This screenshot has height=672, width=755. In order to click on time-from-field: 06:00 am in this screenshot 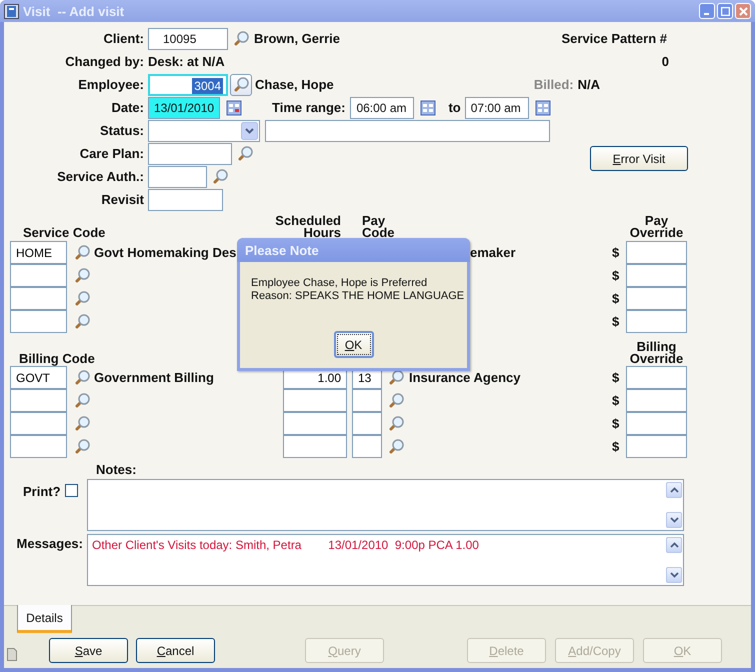, I will do `click(382, 107)`.